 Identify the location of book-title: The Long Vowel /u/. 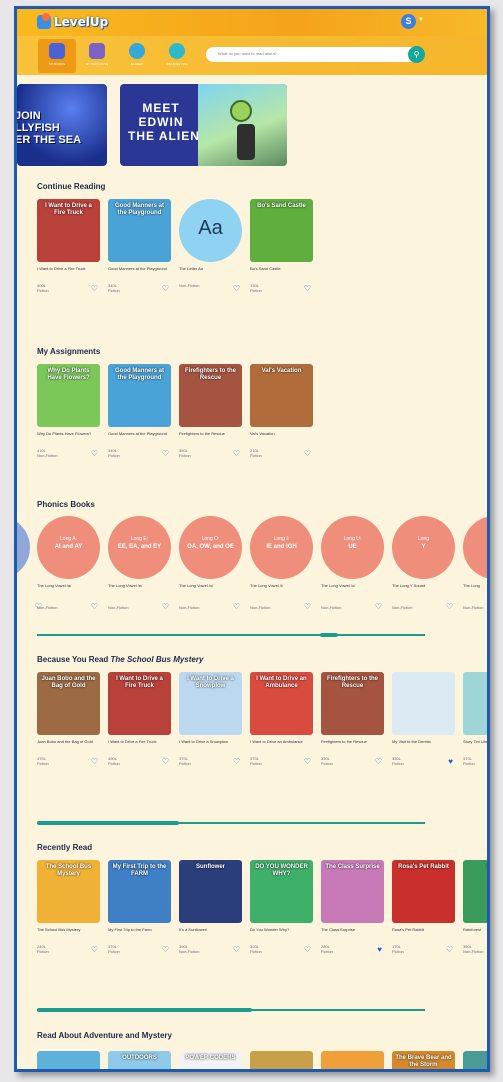
(352, 586).